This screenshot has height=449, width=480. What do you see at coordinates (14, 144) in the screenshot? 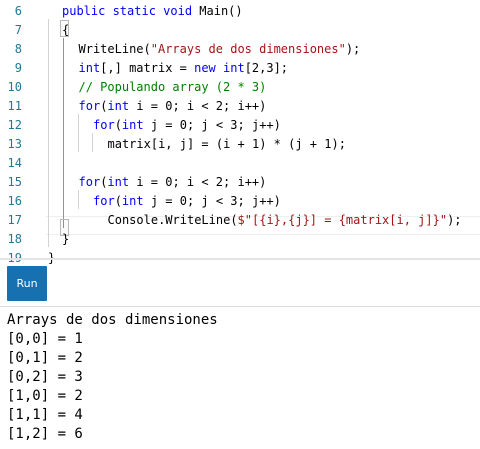
I see `line-number: 13` at bounding box center [14, 144].